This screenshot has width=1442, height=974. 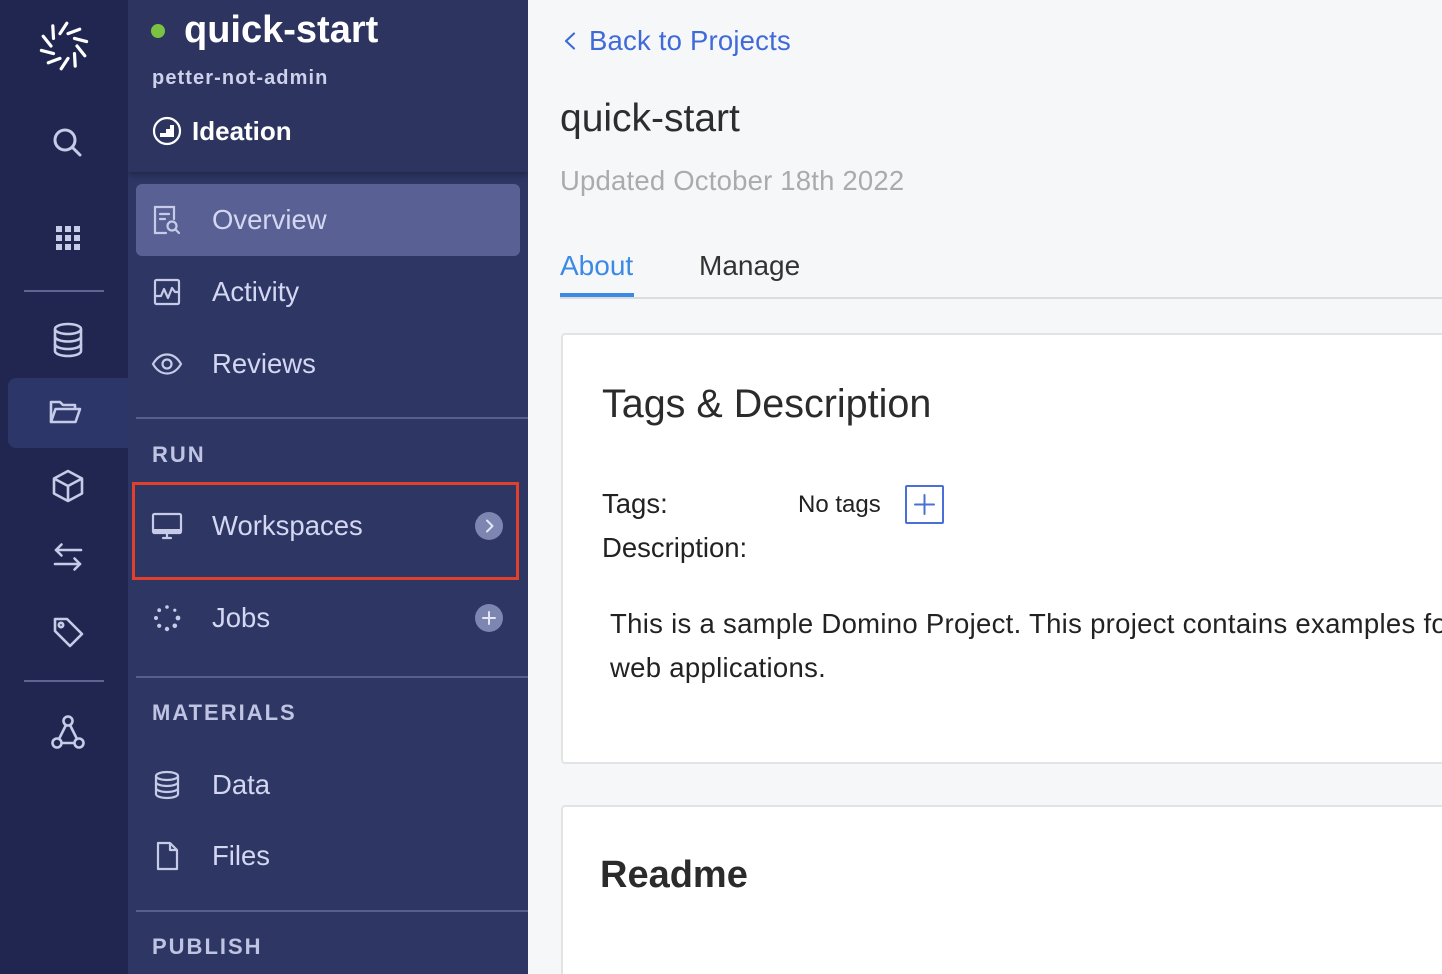 What do you see at coordinates (269, 219) in the screenshot?
I see `nav-item-label: Overview` at bounding box center [269, 219].